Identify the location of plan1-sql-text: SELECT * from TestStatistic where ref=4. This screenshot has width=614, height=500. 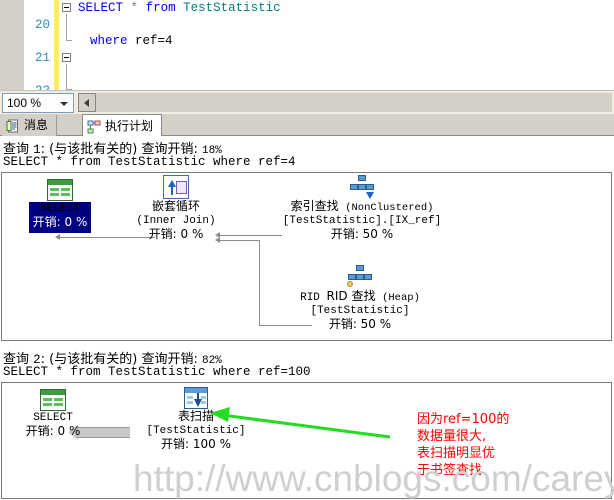
(149, 162).